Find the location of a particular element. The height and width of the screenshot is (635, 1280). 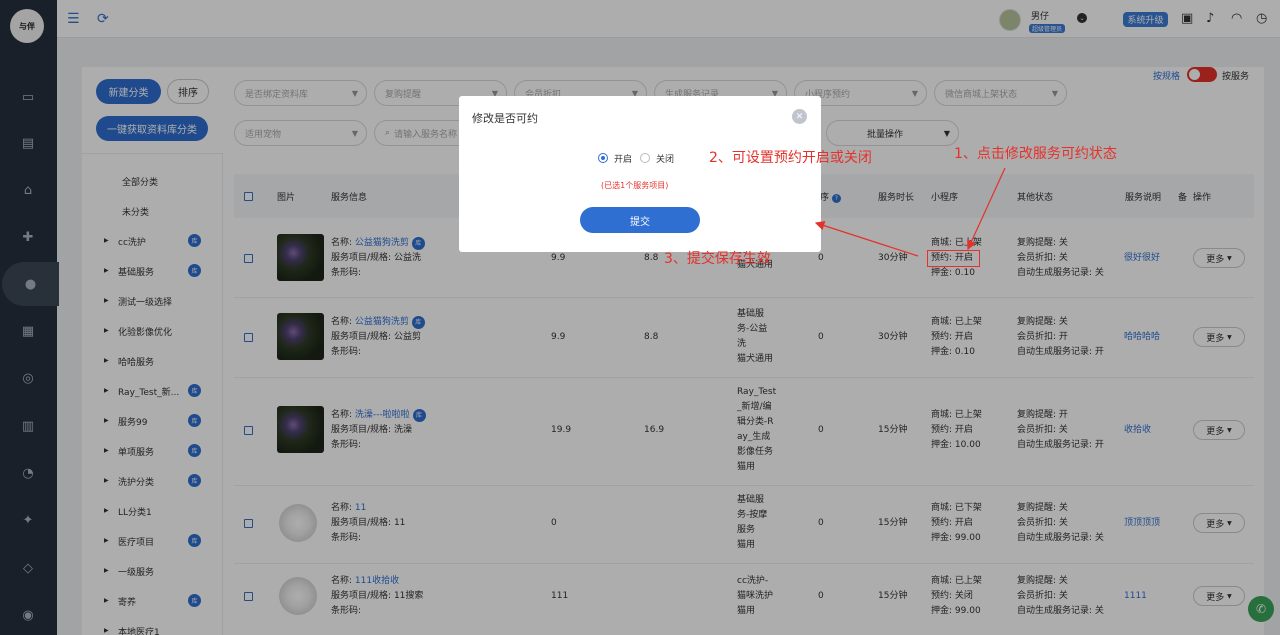

annotation-arrows is located at coordinates (910, 212).